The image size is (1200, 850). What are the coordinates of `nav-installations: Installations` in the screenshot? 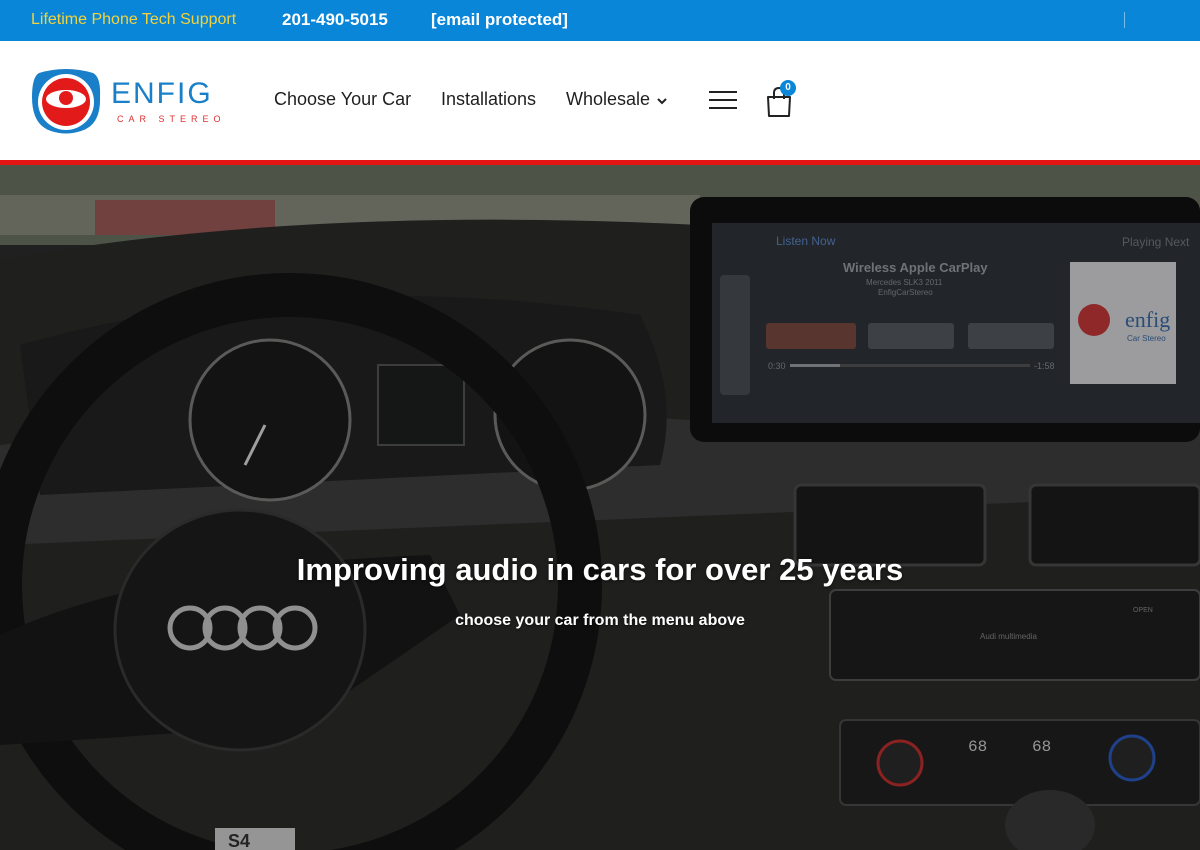 It's located at (488, 99).